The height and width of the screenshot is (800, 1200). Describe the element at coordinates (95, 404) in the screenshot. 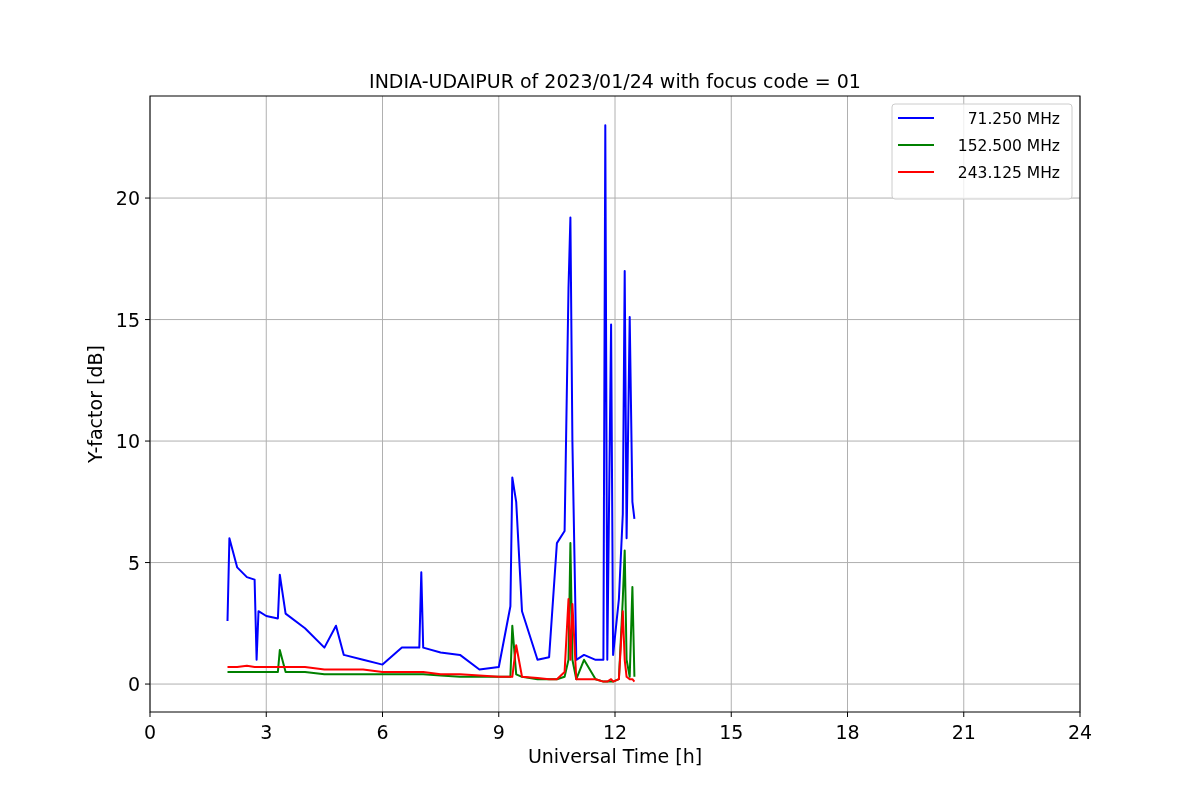

I see `y-axis-label: Y-factor [dB]` at that location.